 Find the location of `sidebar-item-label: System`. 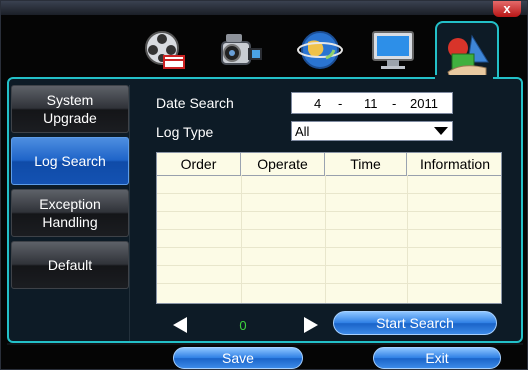

sidebar-item-label: System is located at coordinates (70, 100).